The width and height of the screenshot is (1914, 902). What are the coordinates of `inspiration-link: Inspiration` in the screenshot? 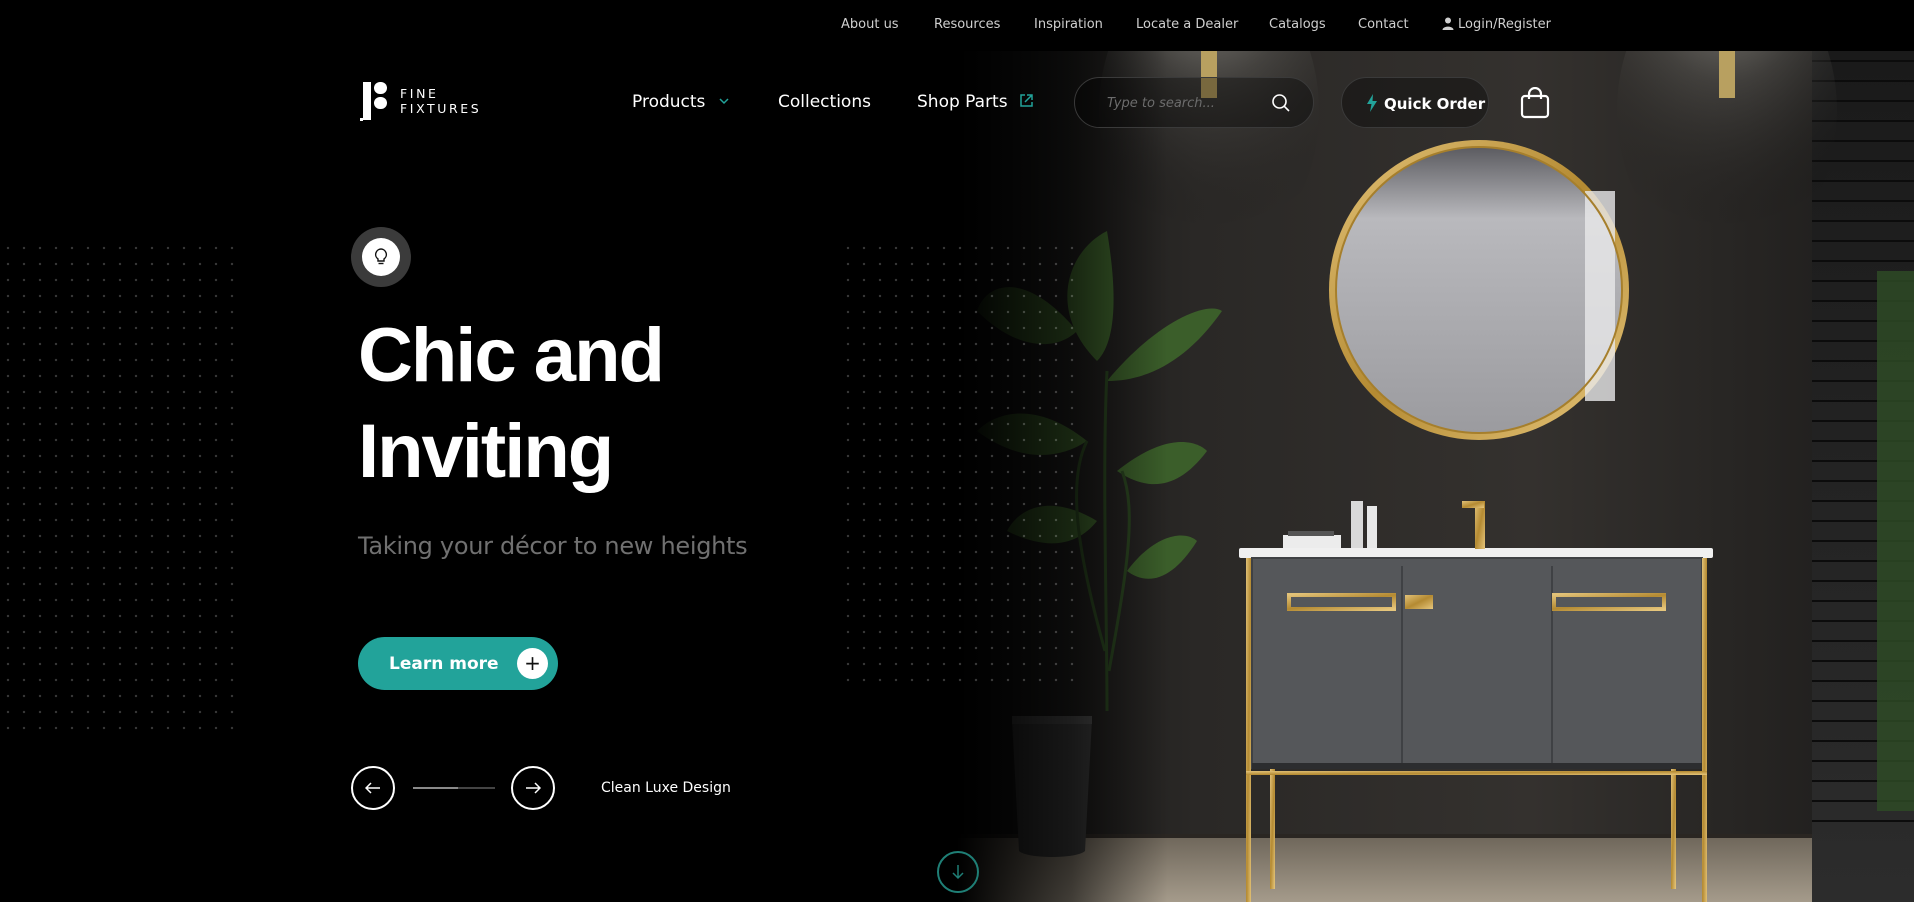 It's located at (1068, 24).